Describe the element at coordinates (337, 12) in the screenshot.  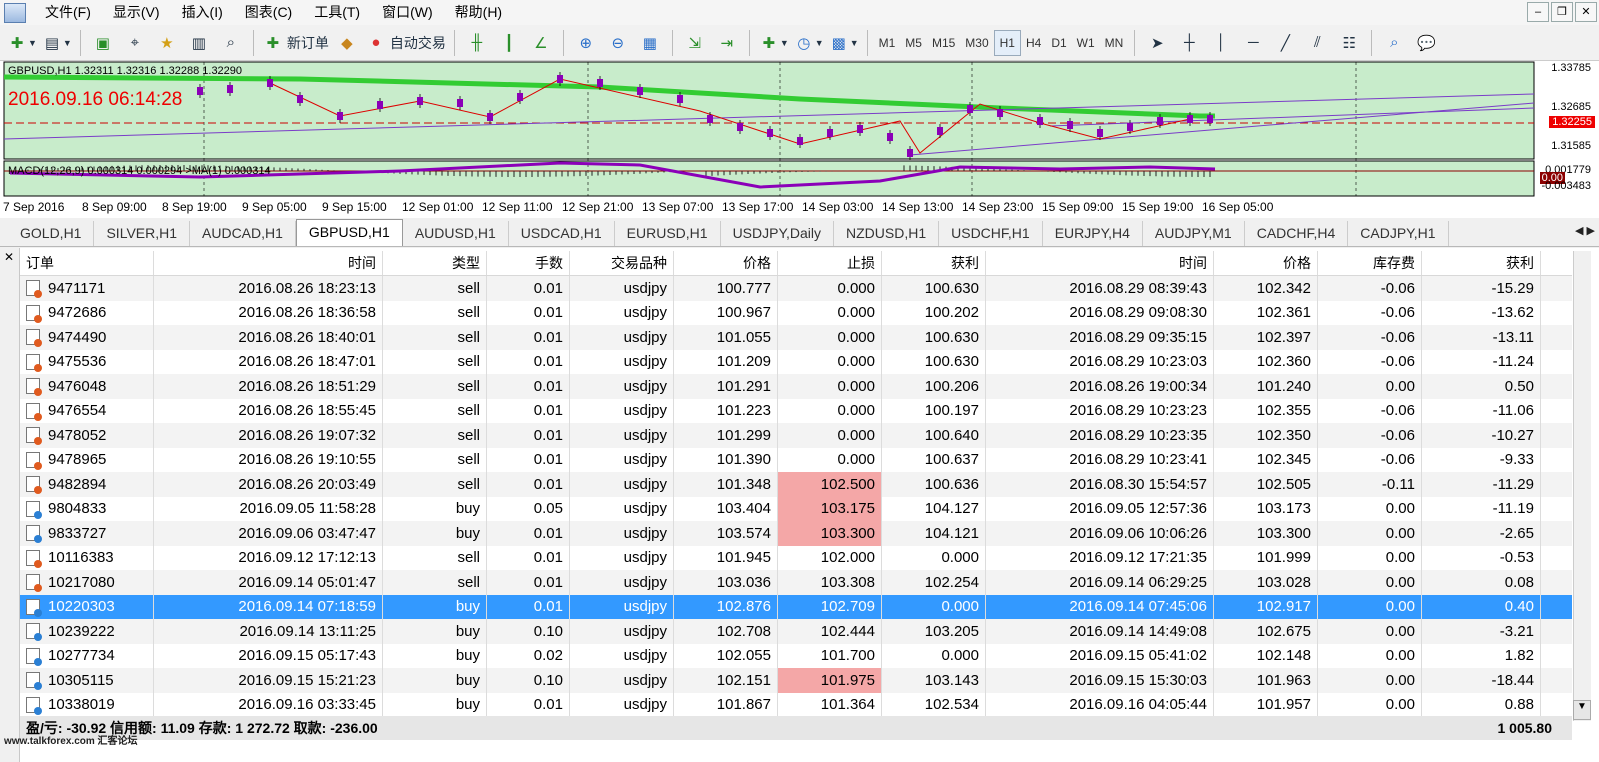
I see `menu-tools: 工具(T)` at that location.